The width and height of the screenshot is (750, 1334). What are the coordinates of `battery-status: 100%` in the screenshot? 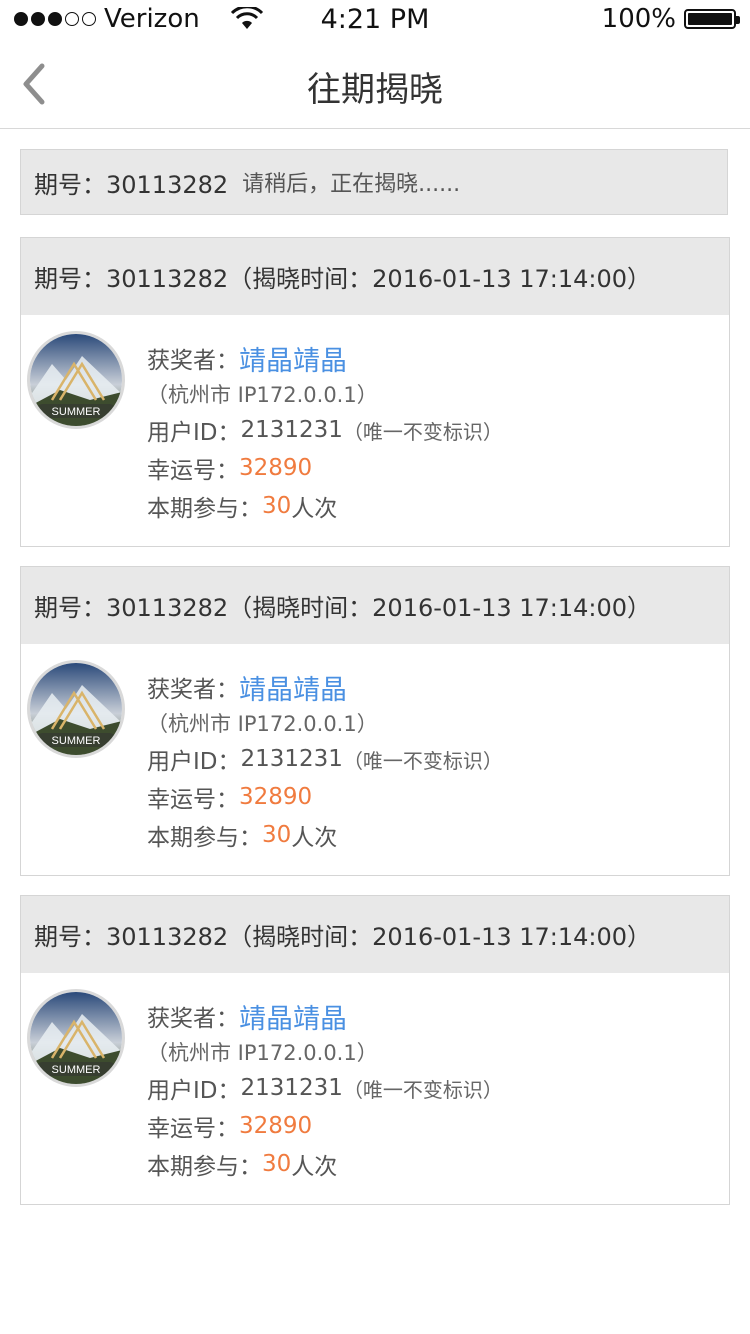 It's located at (670, 19).